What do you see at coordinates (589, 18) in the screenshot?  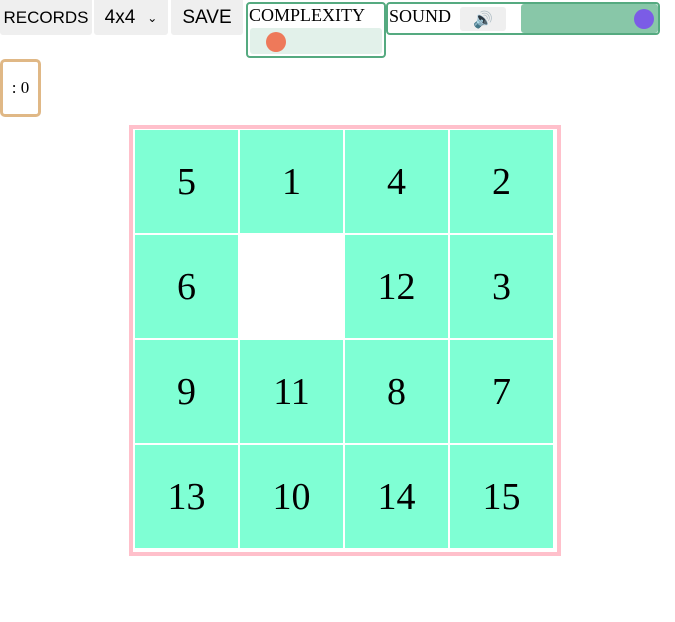 I see `volume-slider` at bounding box center [589, 18].